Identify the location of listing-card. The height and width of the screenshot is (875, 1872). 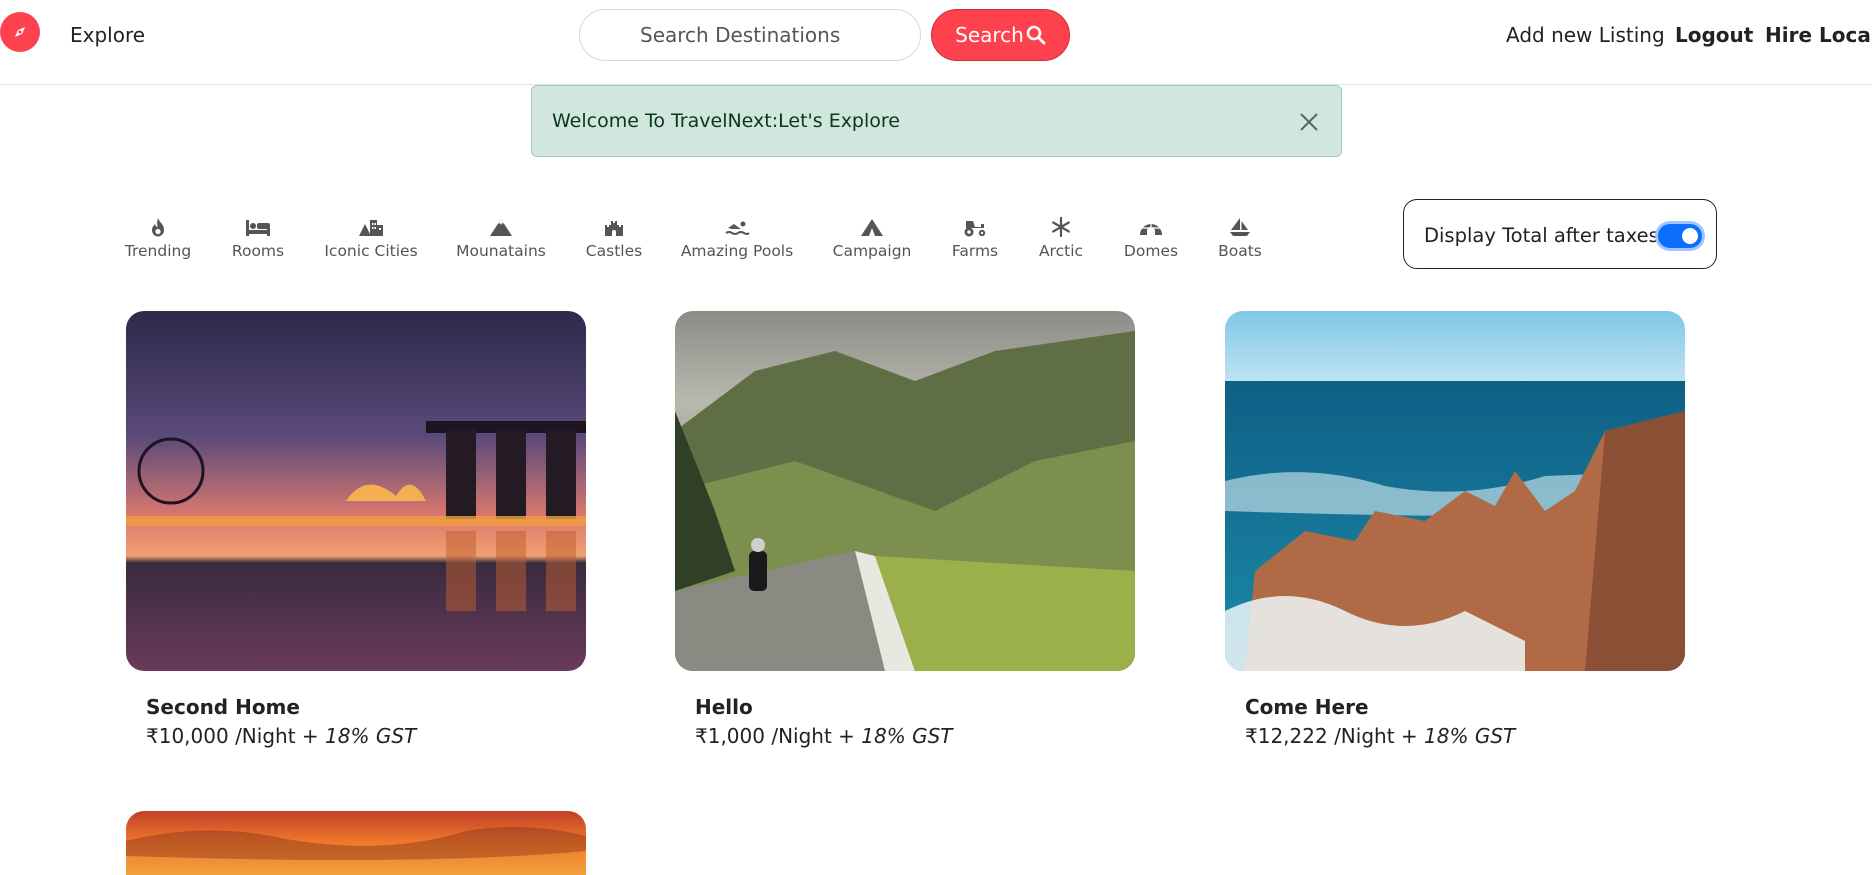
(356, 843).